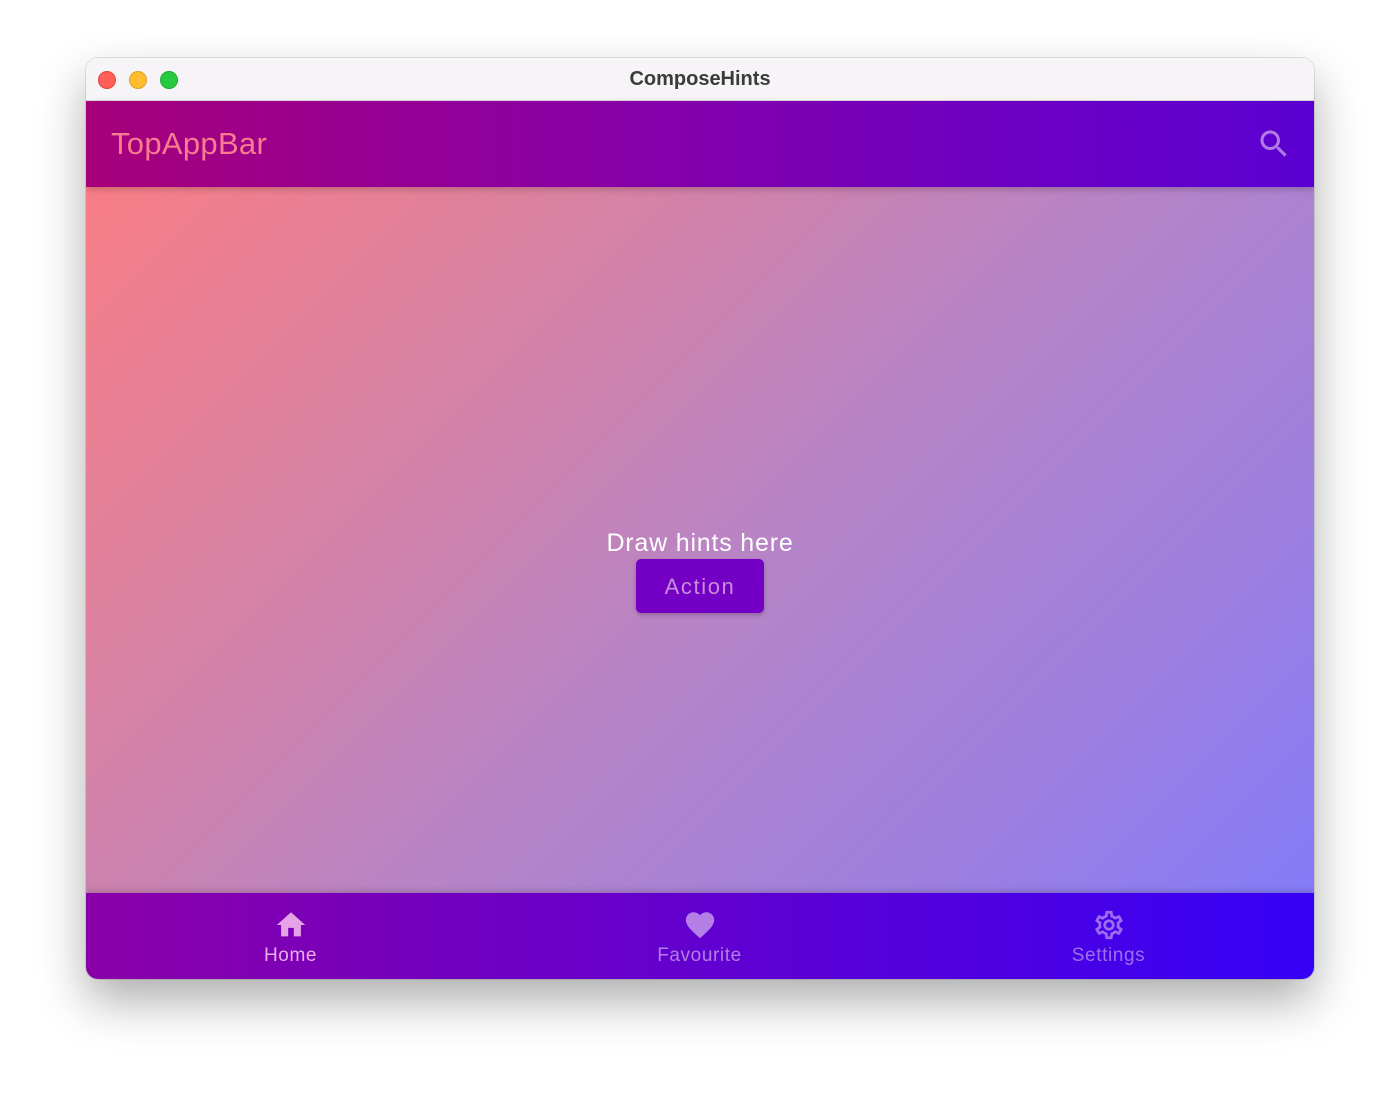 The width and height of the screenshot is (1400, 1093). Describe the element at coordinates (1108, 925) in the screenshot. I see `gear-icon` at that location.